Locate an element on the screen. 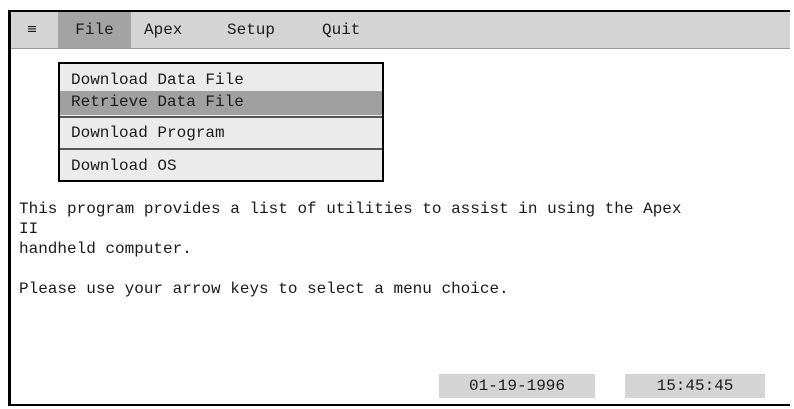  menu-item-download-data-file: Download Data File is located at coordinates (221, 80).